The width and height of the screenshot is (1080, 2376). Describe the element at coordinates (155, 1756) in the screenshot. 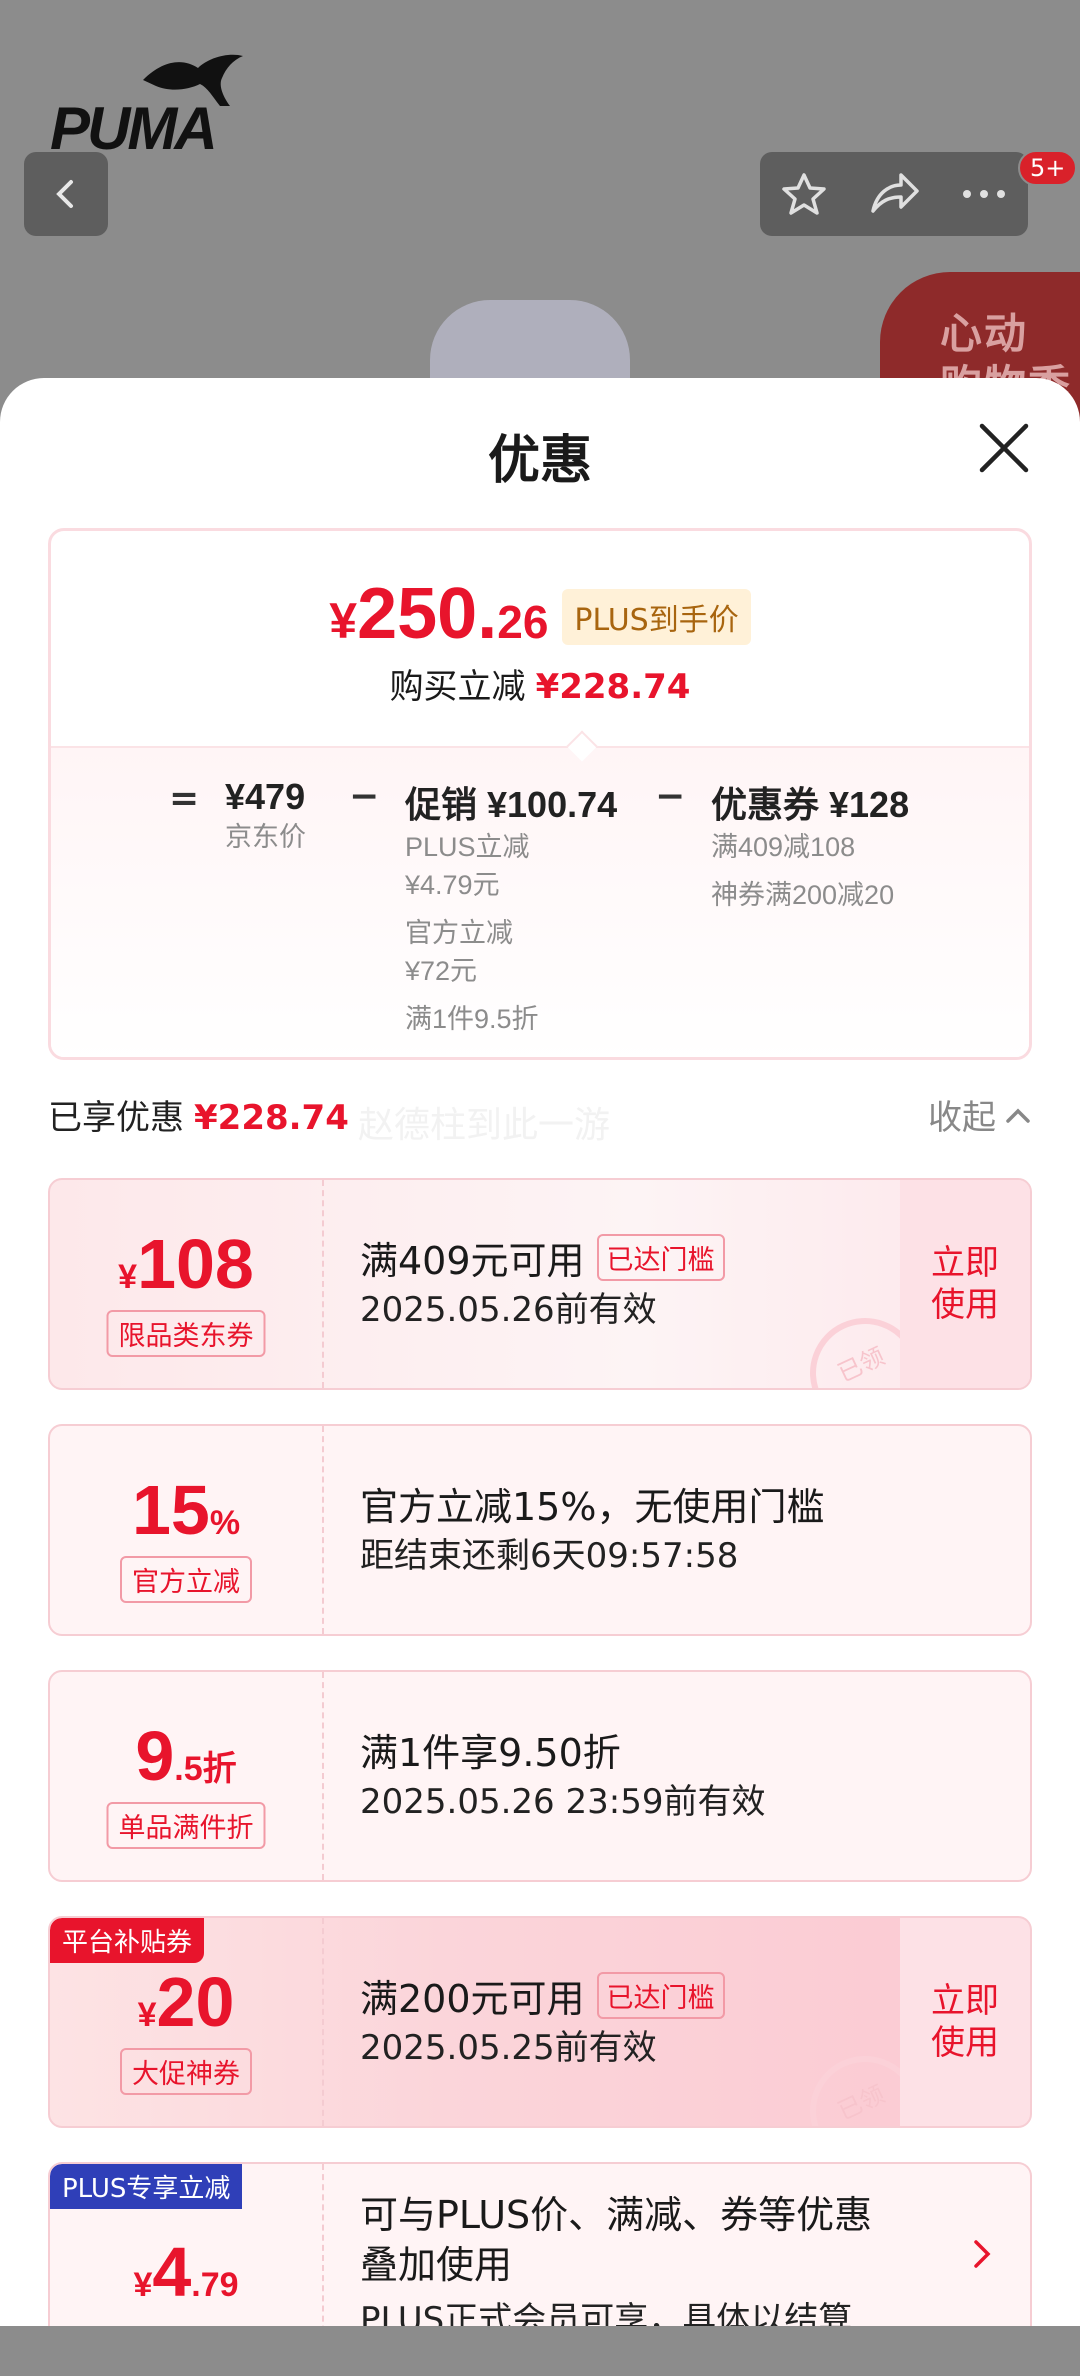

I see `coupon-value: 9` at that location.